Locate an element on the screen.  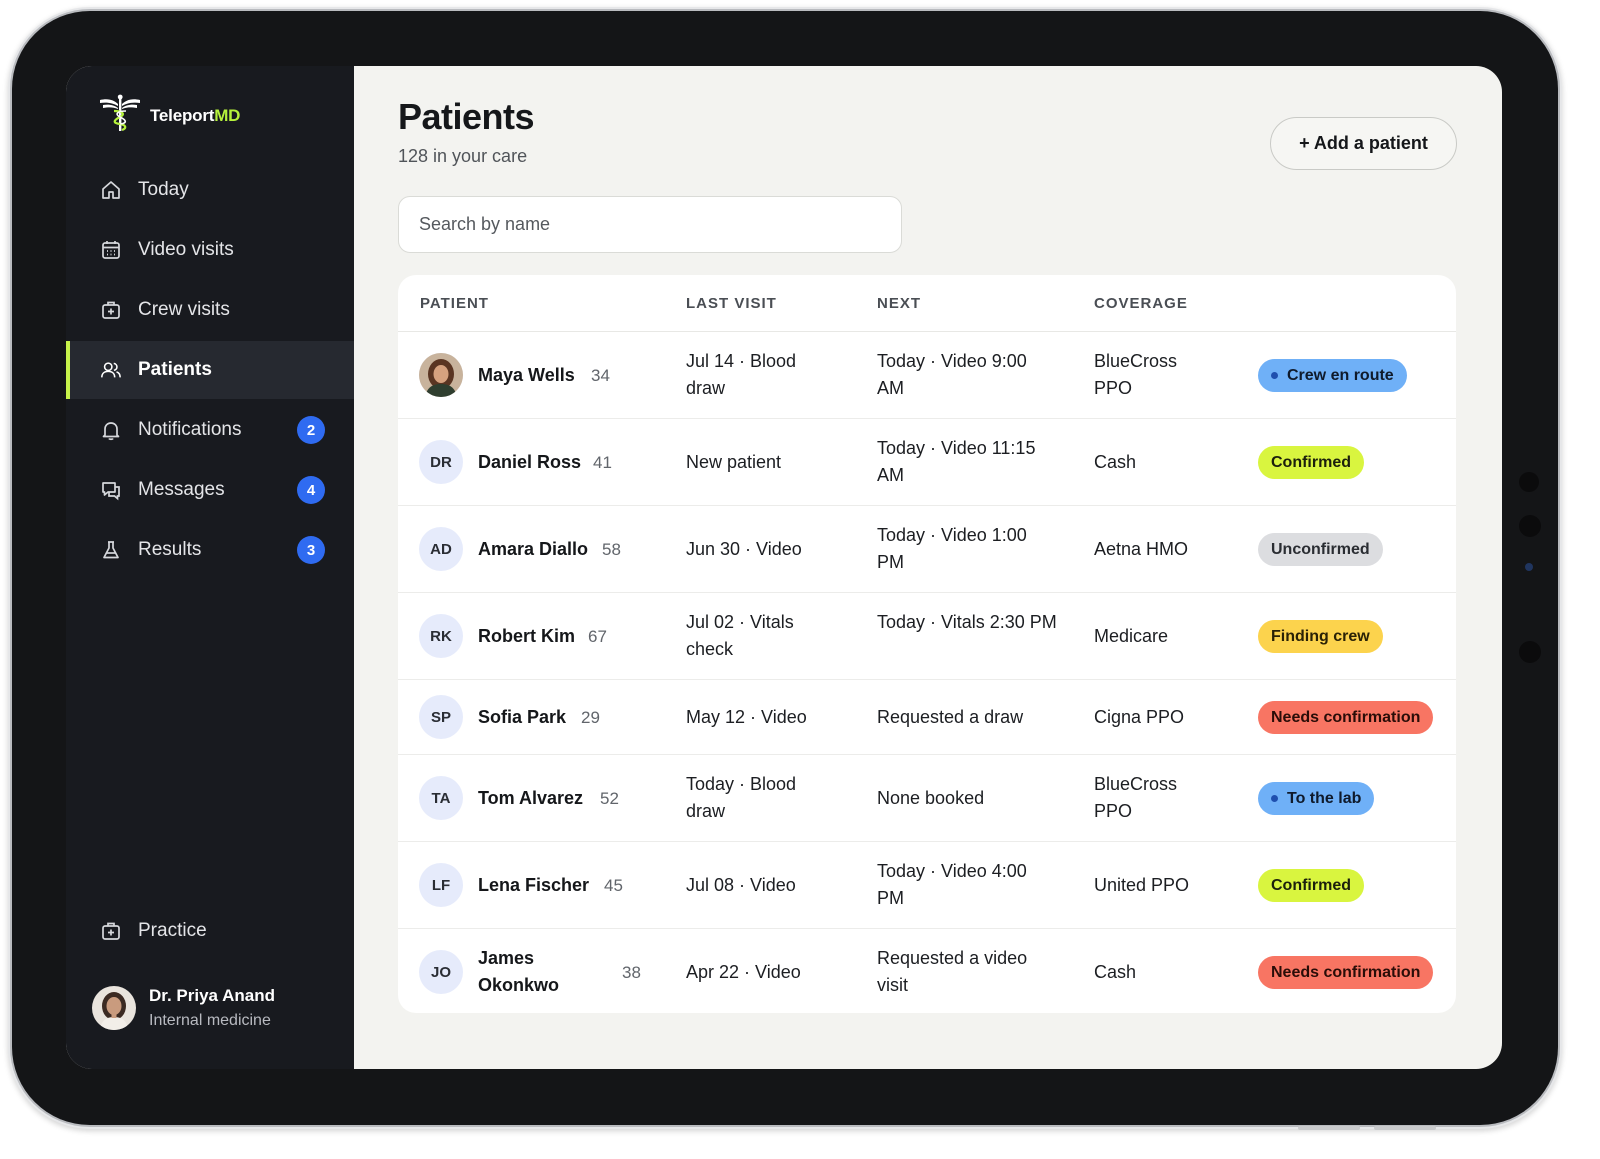
last-visit: Jun 30 · Video is located at coordinates (744, 549).